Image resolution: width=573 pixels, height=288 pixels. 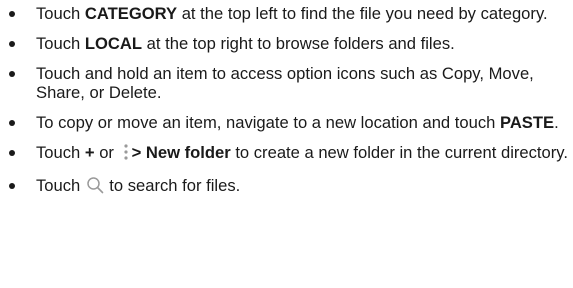 What do you see at coordinates (106, 152) in the screenshot?
I see `item-text-mid: or` at bounding box center [106, 152].